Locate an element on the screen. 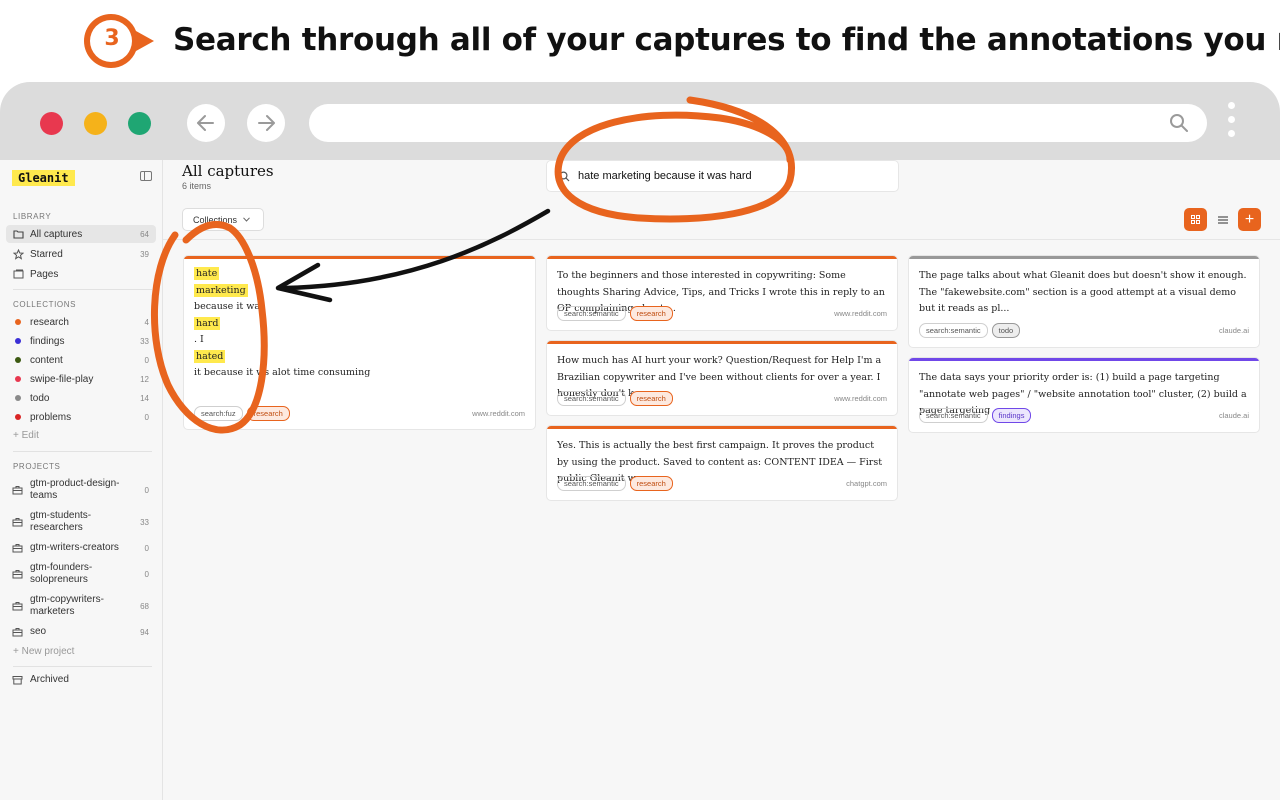  forward-button is located at coordinates (266, 123).